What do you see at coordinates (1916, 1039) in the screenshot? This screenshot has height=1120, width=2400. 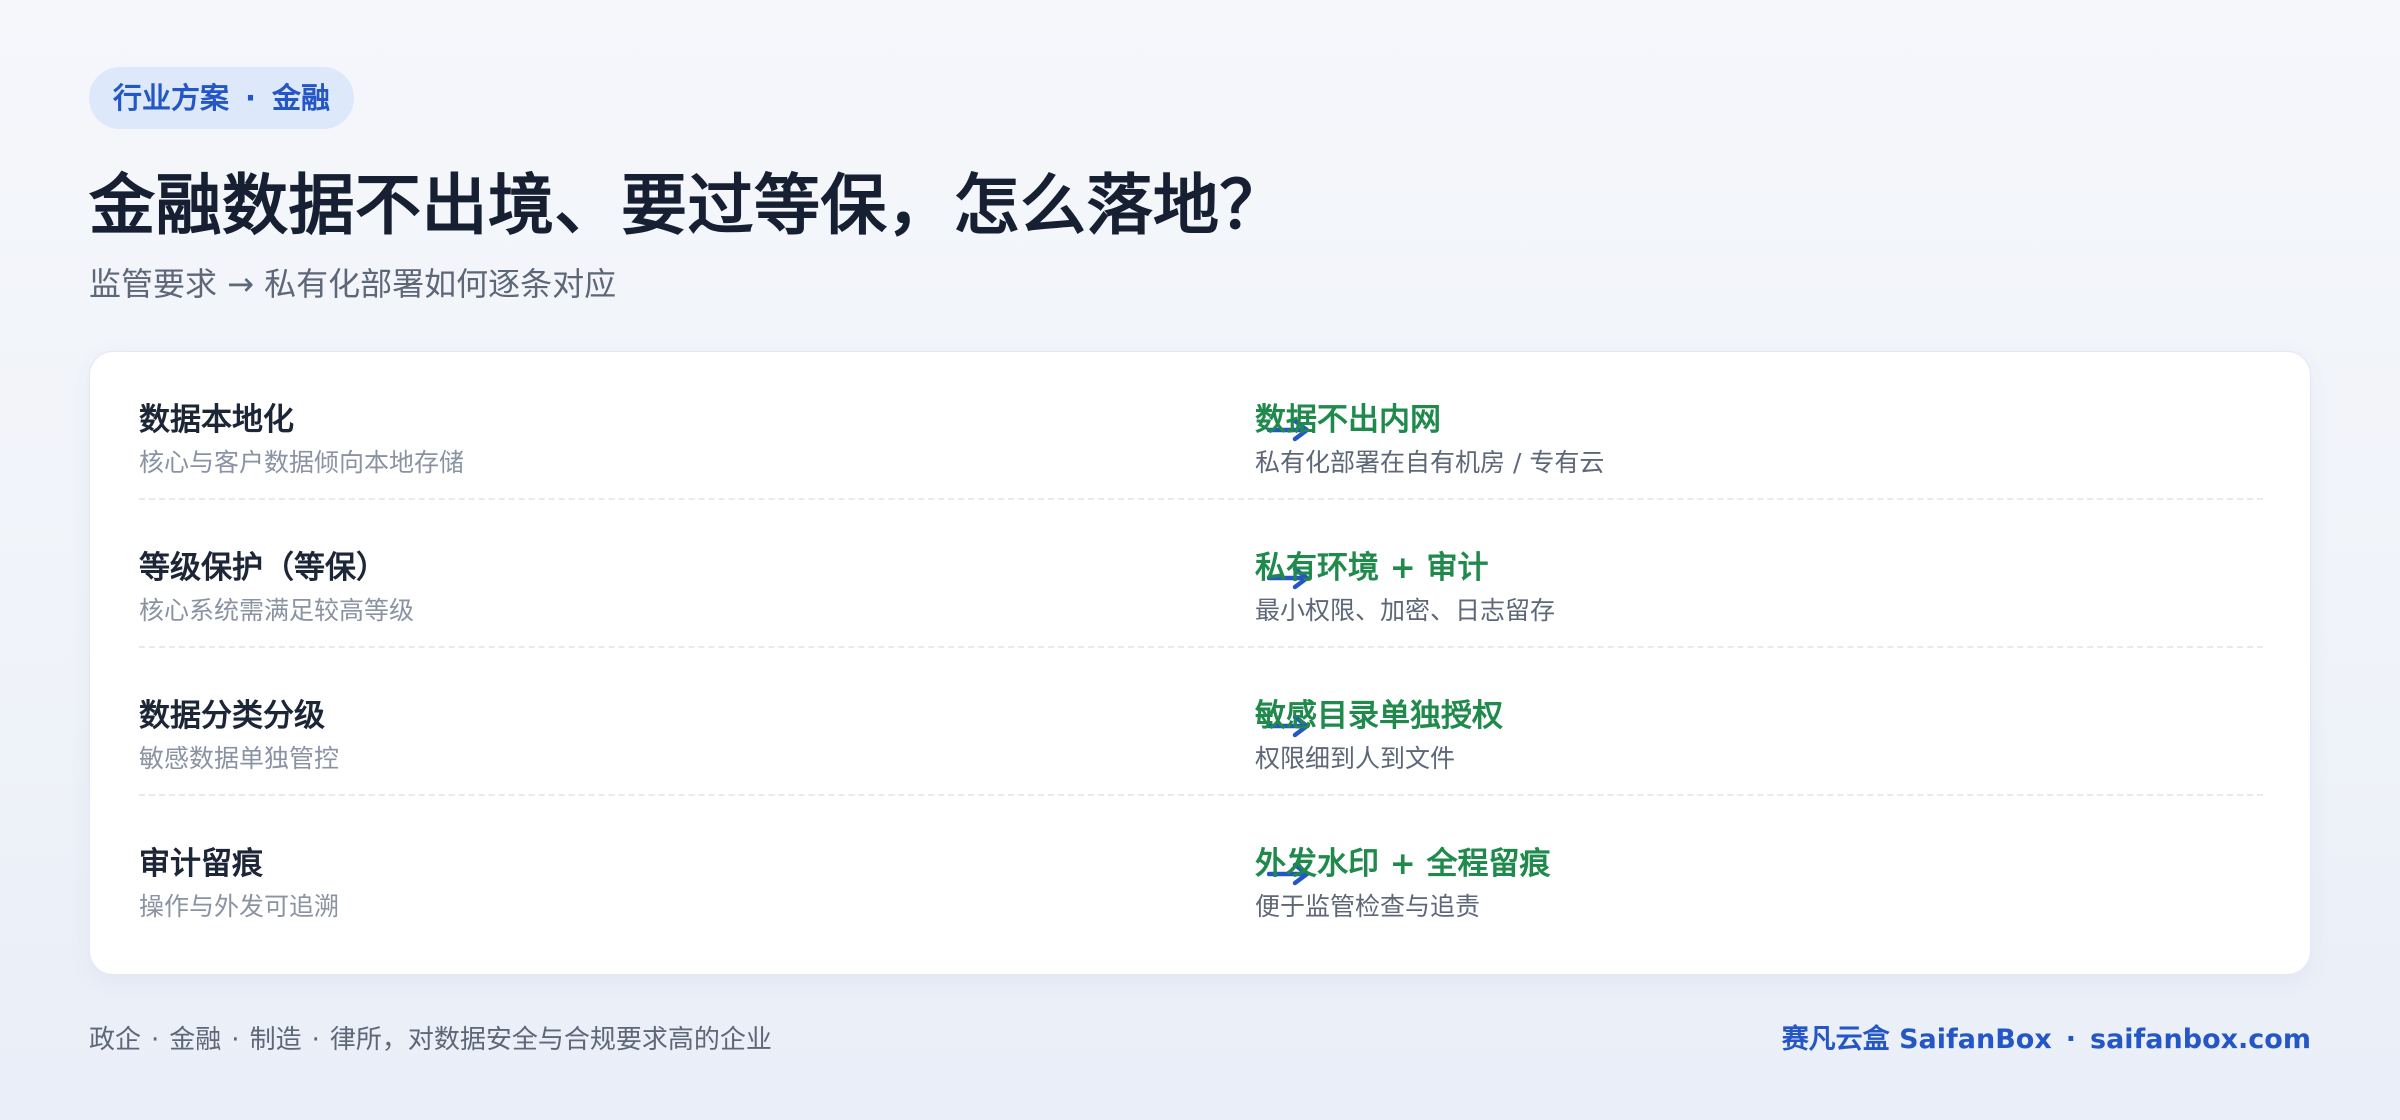 I see `brand-name: 赛凡云盒 SaifanBox` at bounding box center [1916, 1039].